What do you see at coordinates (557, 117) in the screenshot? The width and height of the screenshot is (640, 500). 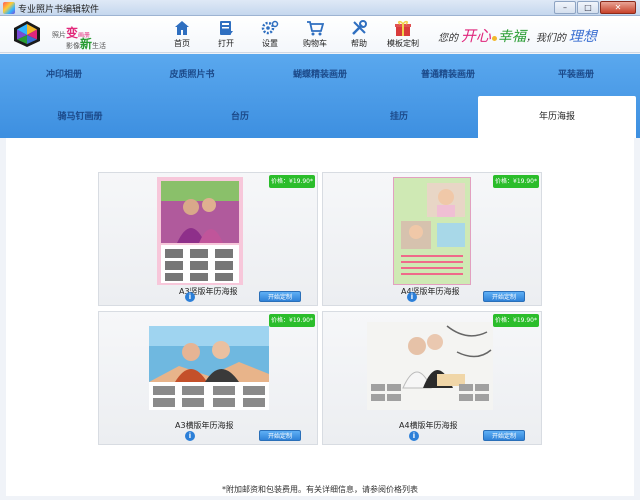 I see `tab-calendar-poster: 年历海报` at bounding box center [557, 117].